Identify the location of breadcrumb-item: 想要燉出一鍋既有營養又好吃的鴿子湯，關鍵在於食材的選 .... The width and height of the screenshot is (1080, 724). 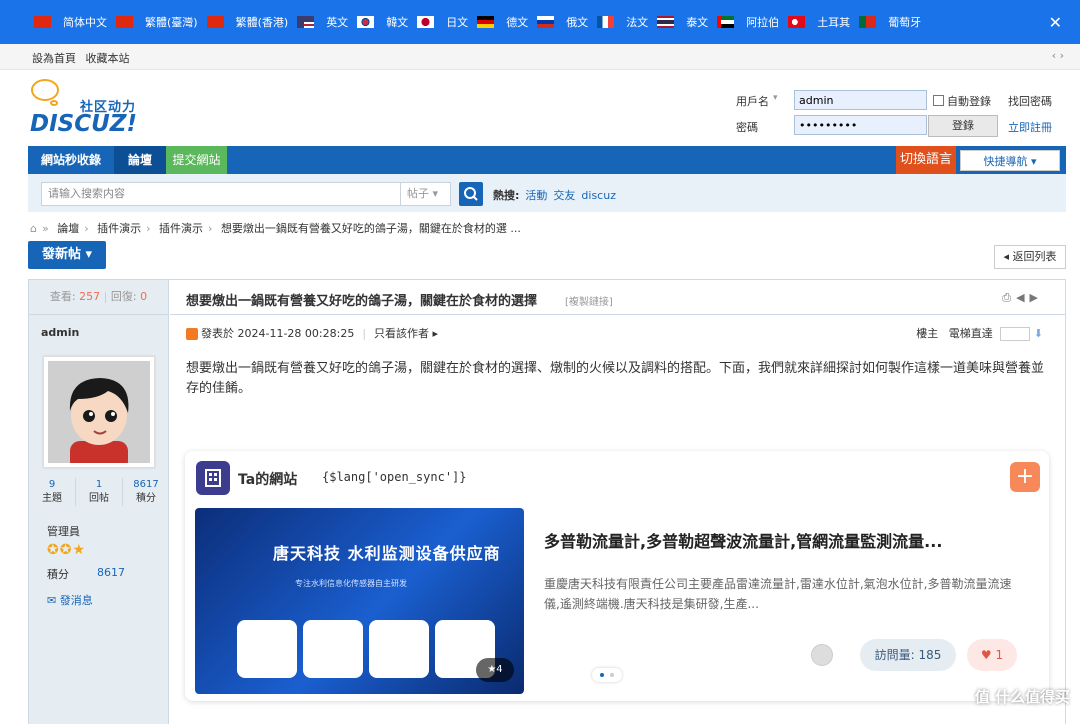
(371, 228).